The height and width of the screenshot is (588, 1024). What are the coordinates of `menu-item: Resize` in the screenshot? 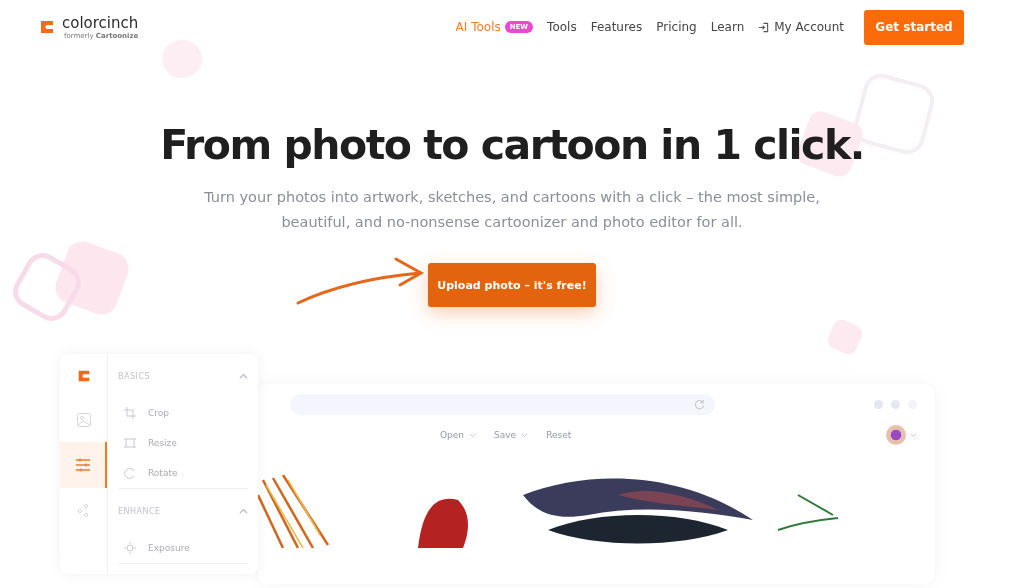 It's located at (162, 443).